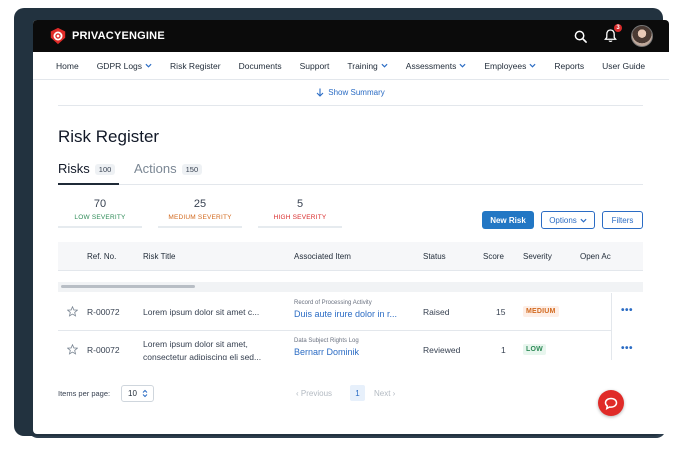 The height and width of the screenshot is (450, 673). I want to click on tab-actions: Actions 150, so click(168, 173).